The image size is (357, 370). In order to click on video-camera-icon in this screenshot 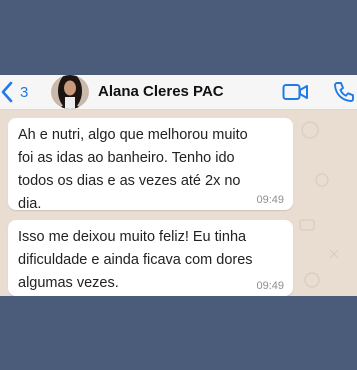, I will do `click(295, 95)`.